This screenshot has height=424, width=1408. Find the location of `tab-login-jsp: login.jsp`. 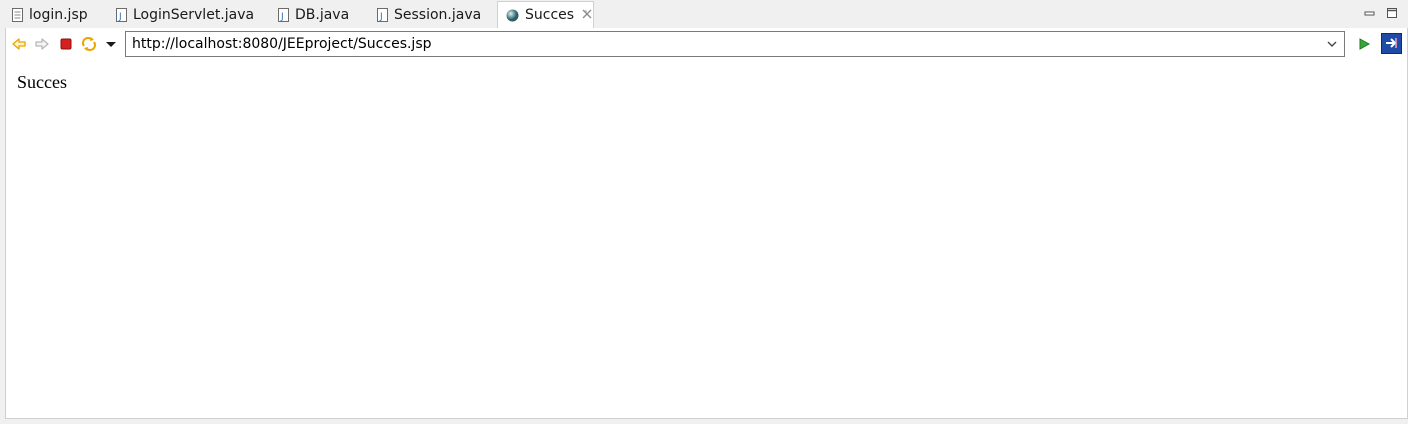

tab-login-jsp: login.jsp is located at coordinates (54, 15).